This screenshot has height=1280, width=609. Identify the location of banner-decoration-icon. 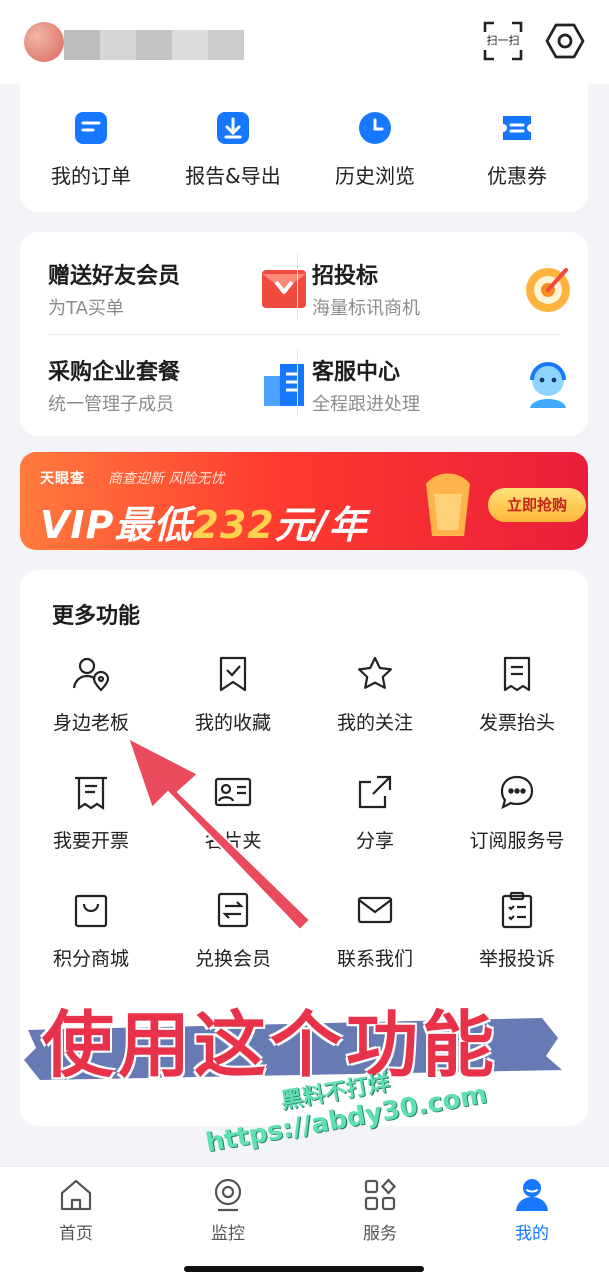
(448, 504).